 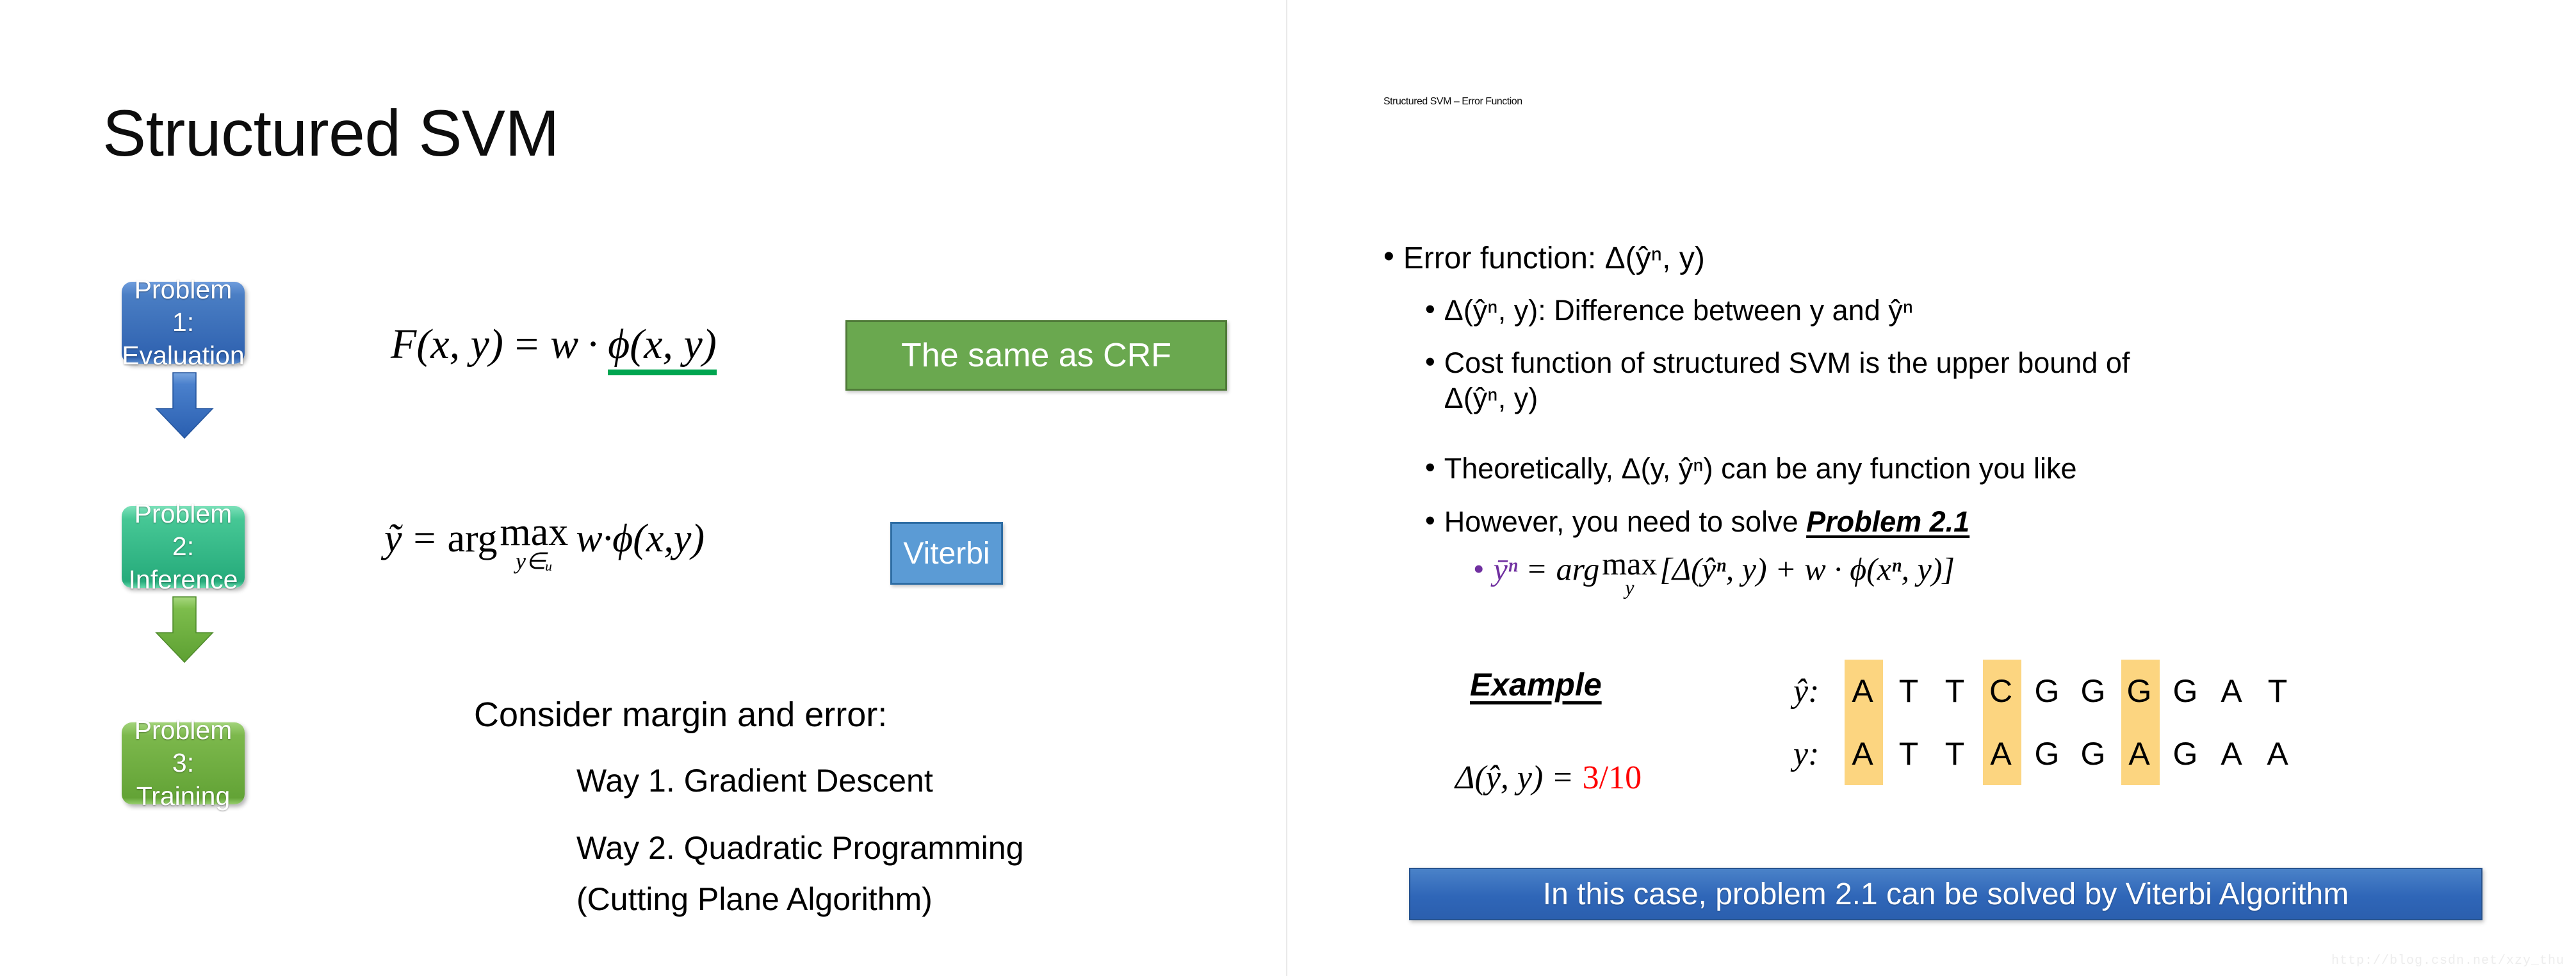 What do you see at coordinates (1499, 778) in the screenshot?
I see `delta-equation-lhs: Δ(ŷ, y)` at bounding box center [1499, 778].